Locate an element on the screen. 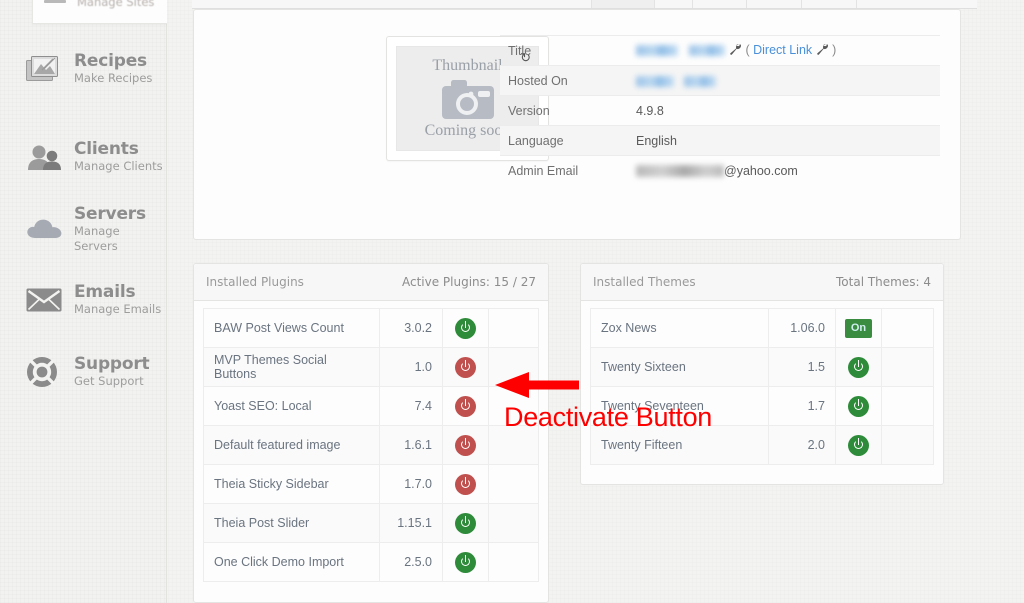 Image resolution: width=1024 pixels, height=603 pixels. table-row: Default featured image 1.6.1 is located at coordinates (371, 445).